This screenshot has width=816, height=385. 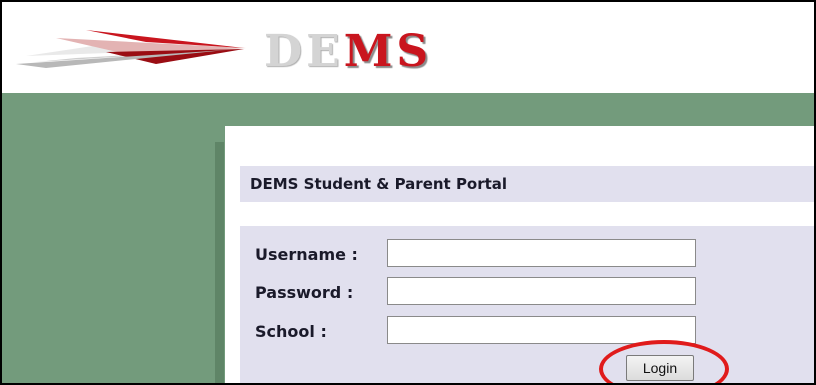 What do you see at coordinates (414, 51) in the screenshot?
I see `logo-letter-s: S` at bounding box center [414, 51].